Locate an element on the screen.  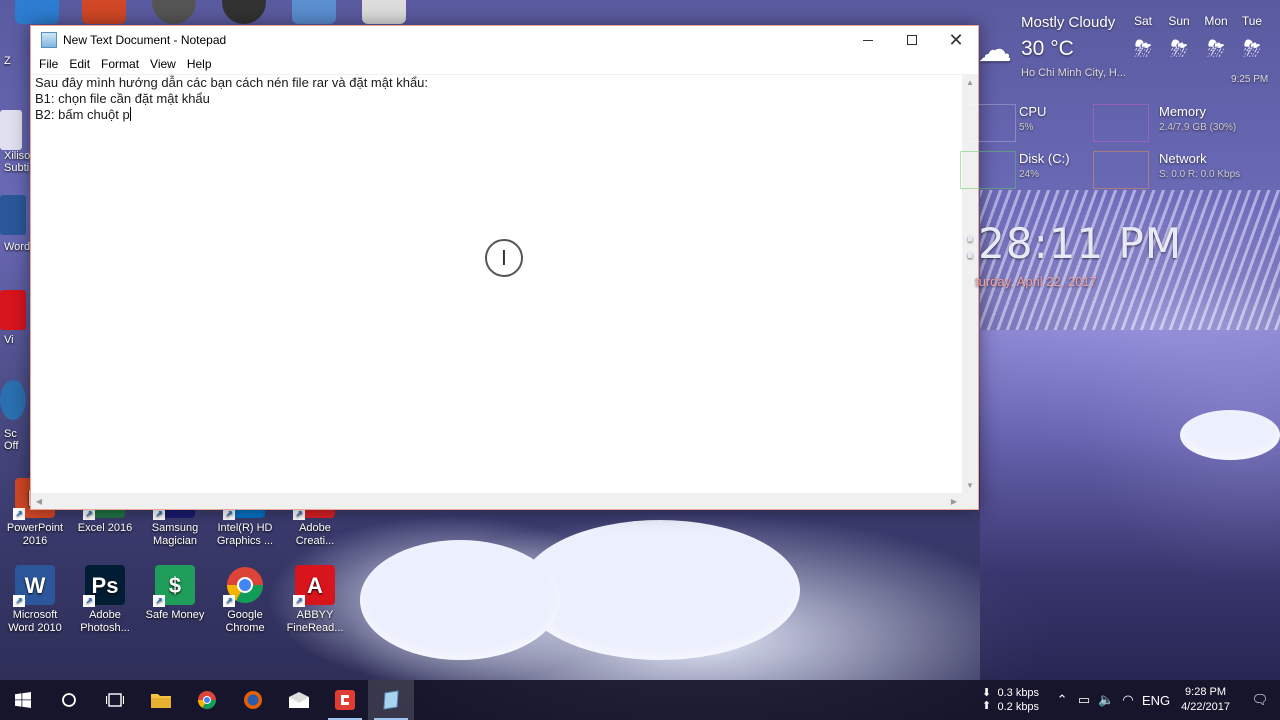
taskbar-chrome is located at coordinates (207, 700).